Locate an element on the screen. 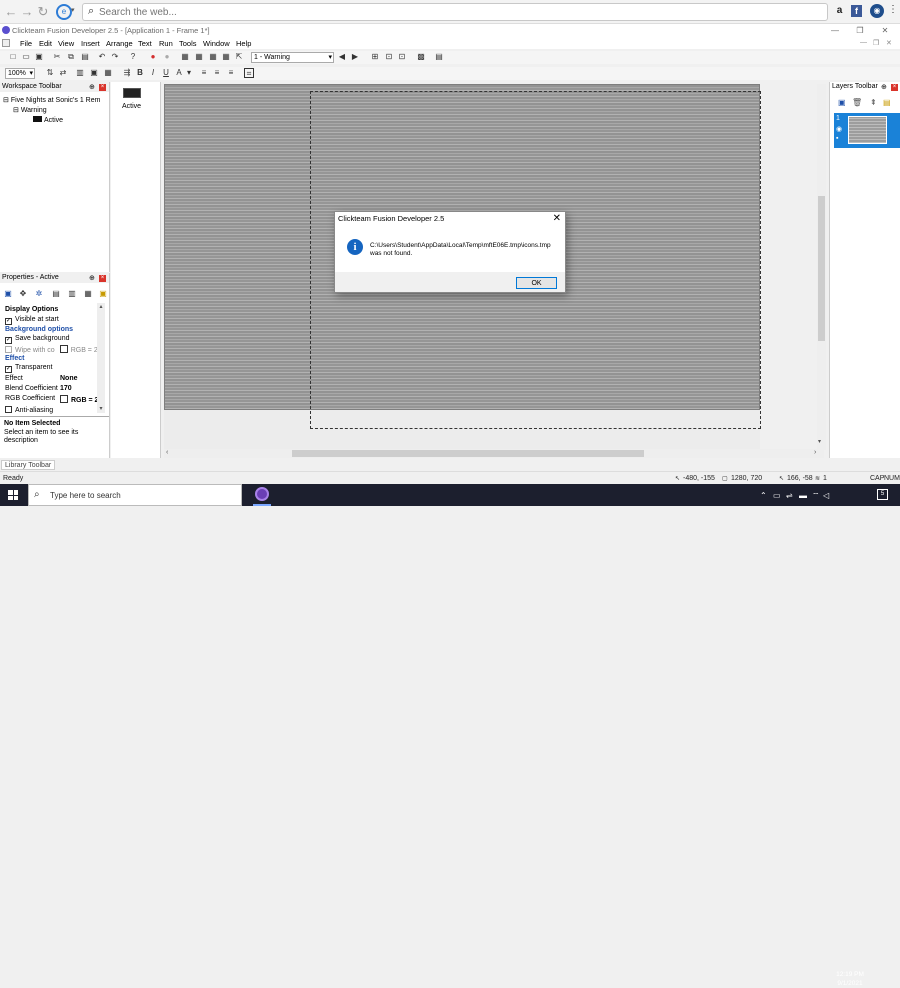 This screenshot has height=988, width=900. layer-item: 1 ◉ ▪ is located at coordinates (867, 130).